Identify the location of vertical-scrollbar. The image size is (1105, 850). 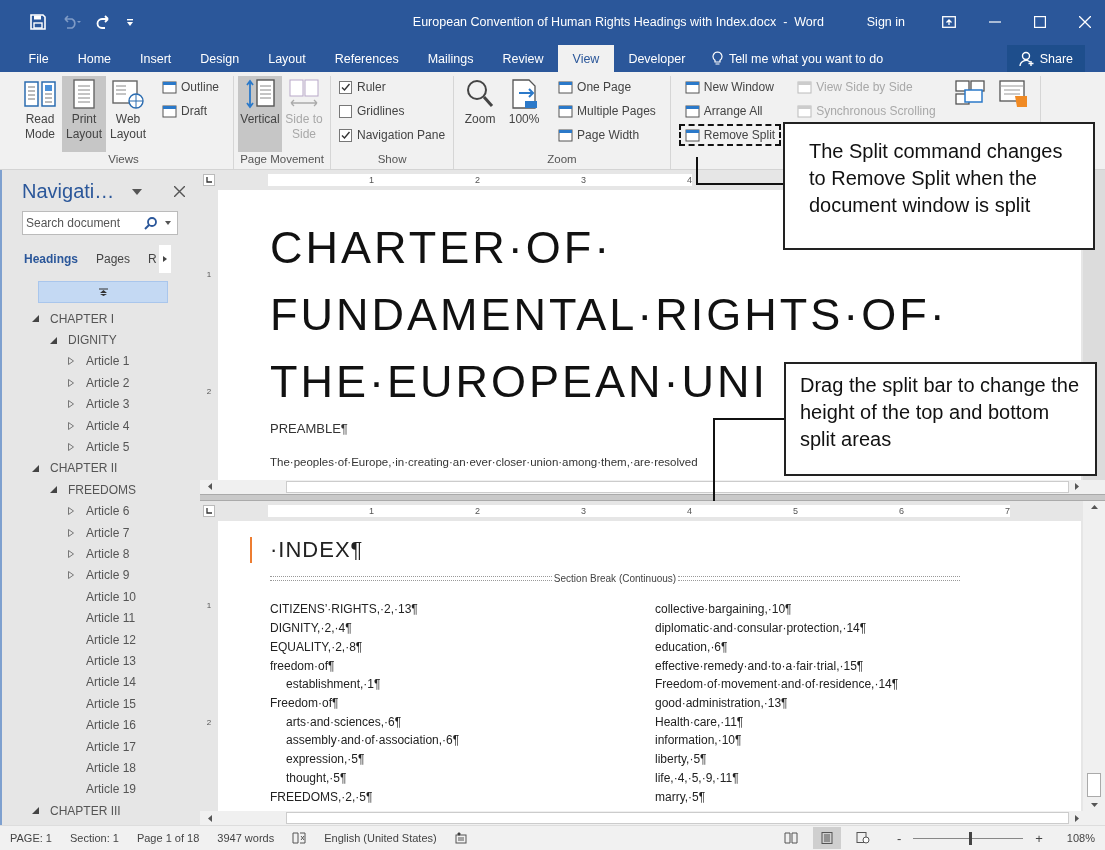
(1094, 656).